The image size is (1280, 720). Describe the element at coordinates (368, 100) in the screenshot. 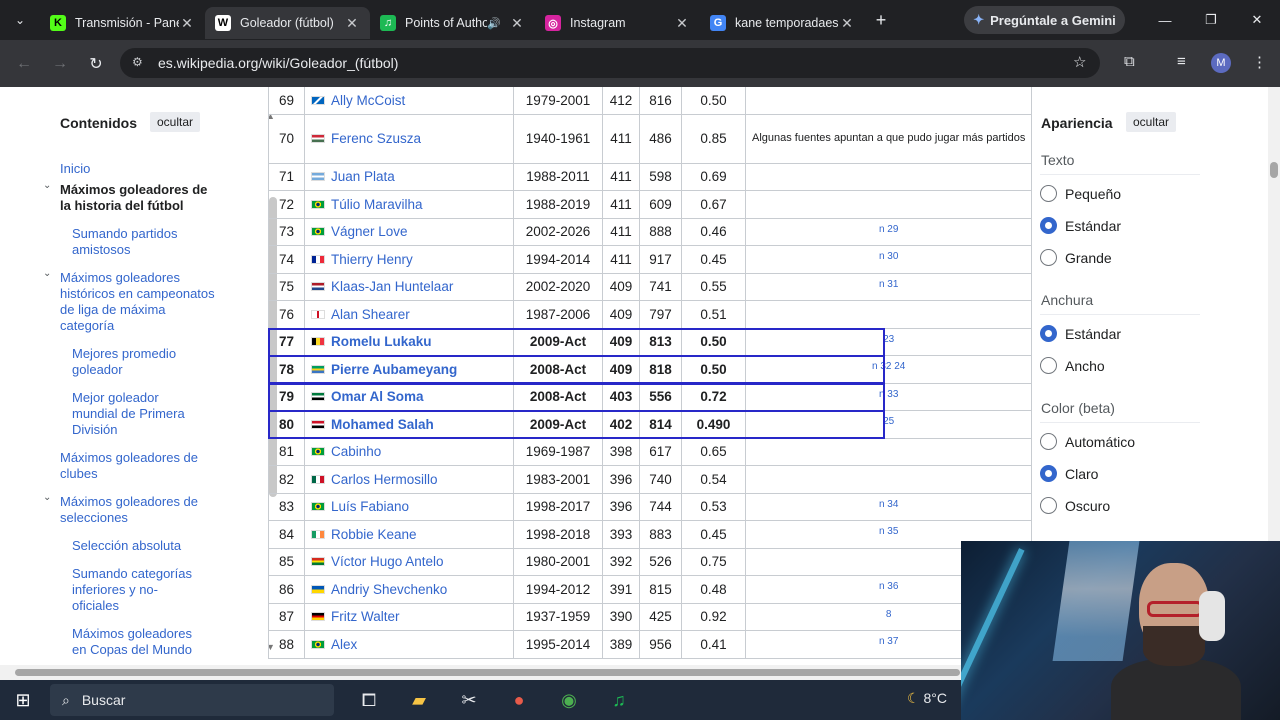

I see `player-name-link: Ally McCoist` at that location.